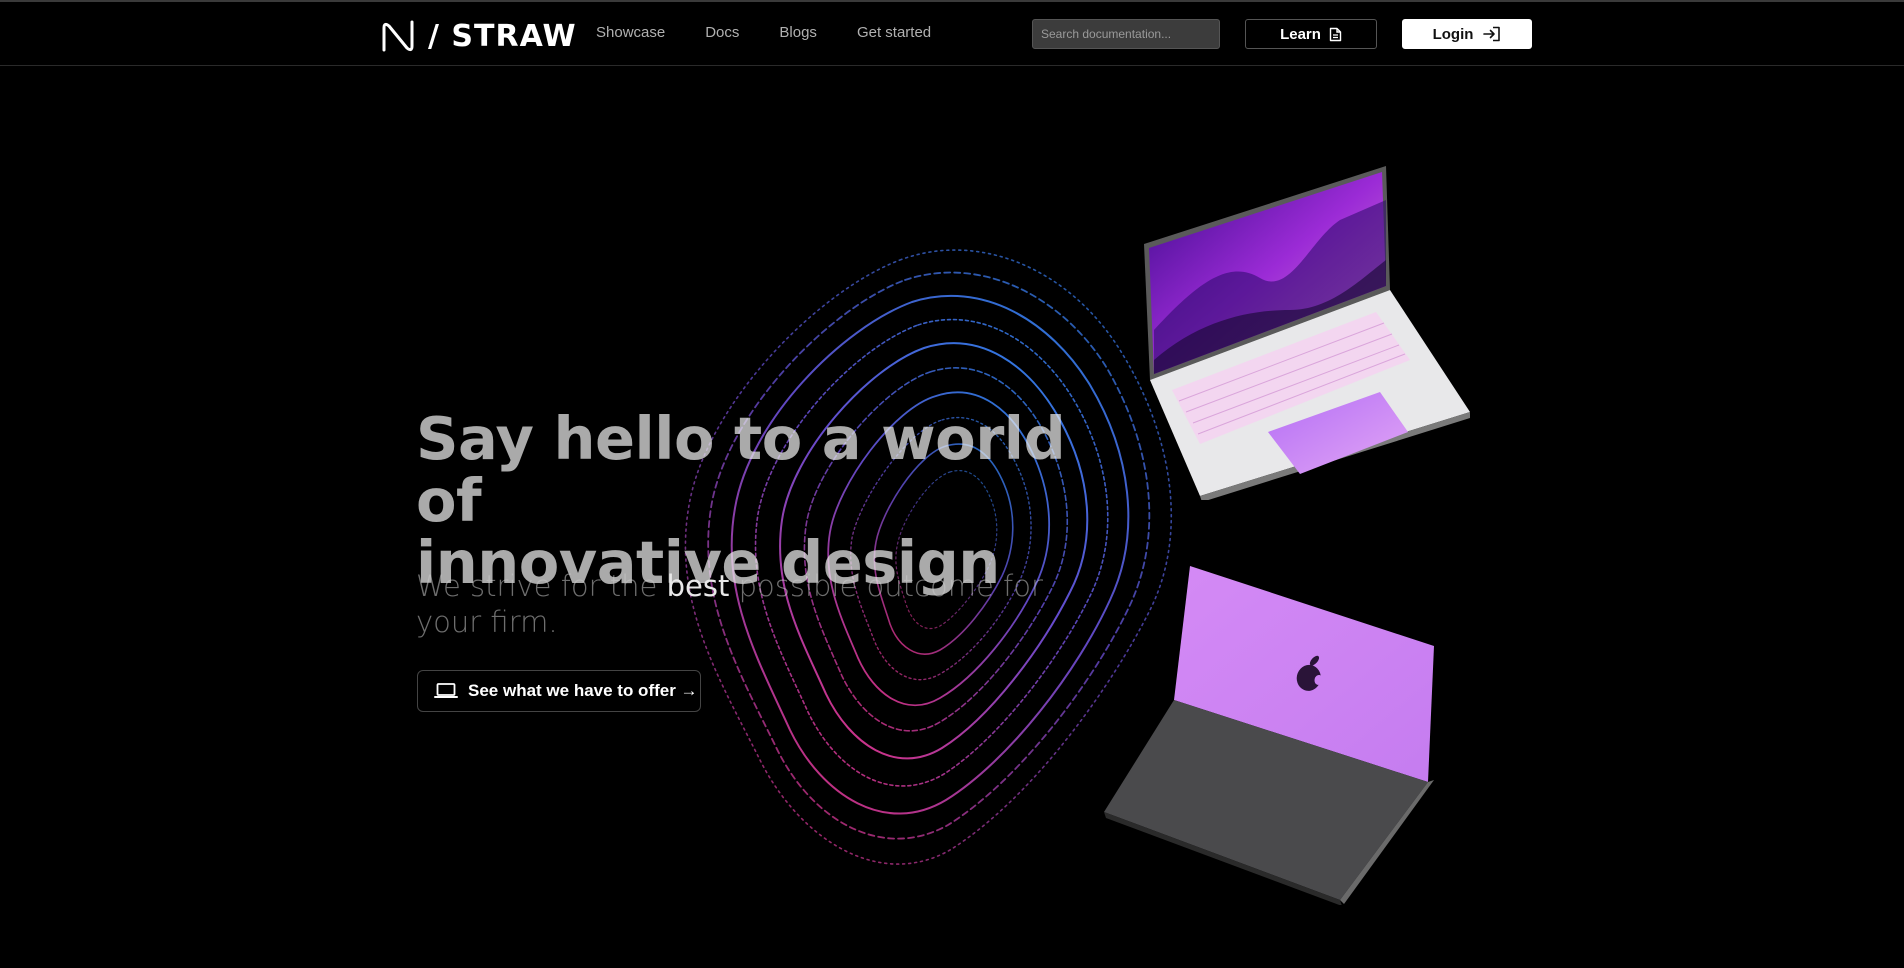 This screenshot has width=1904, height=968. What do you see at coordinates (398, 36) in the screenshot?
I see `logo-mark-icon` at bounding box center [398, 36].